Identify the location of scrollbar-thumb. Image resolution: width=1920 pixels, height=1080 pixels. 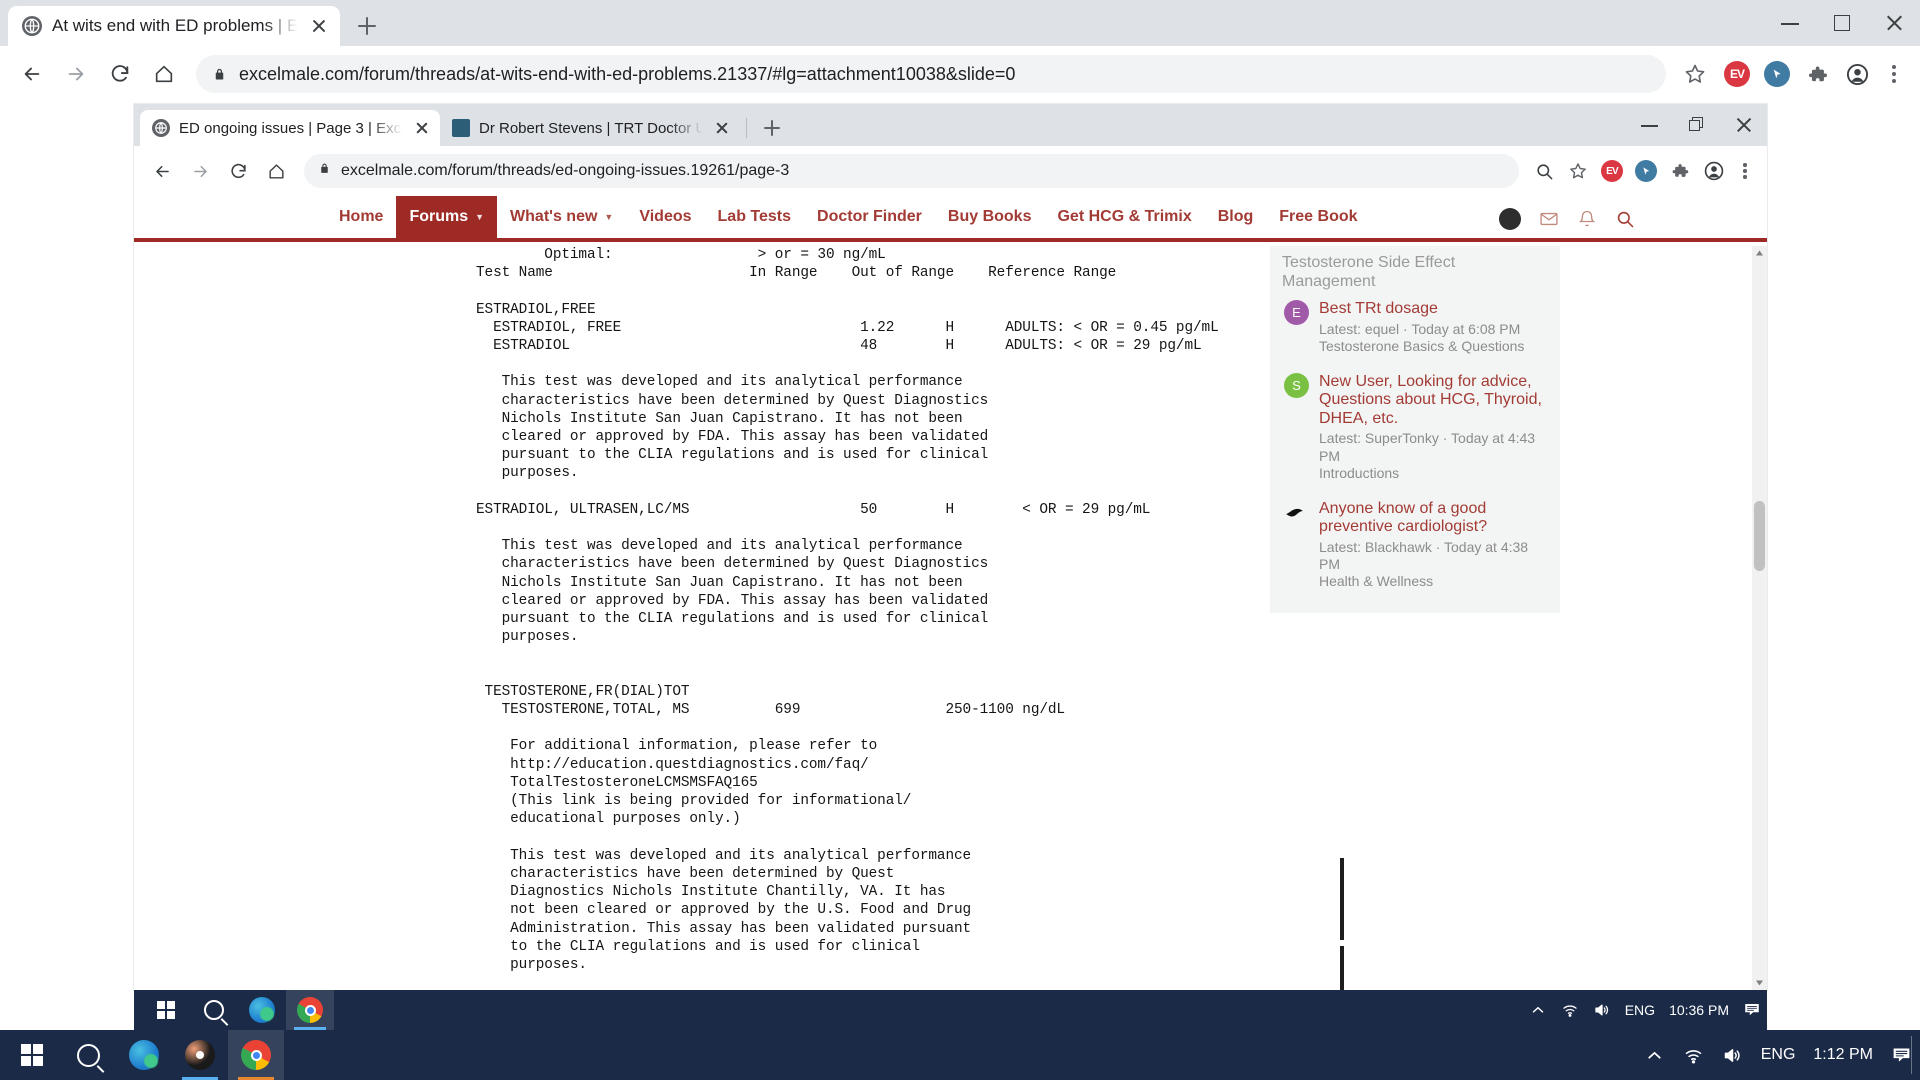
(1759, 536).